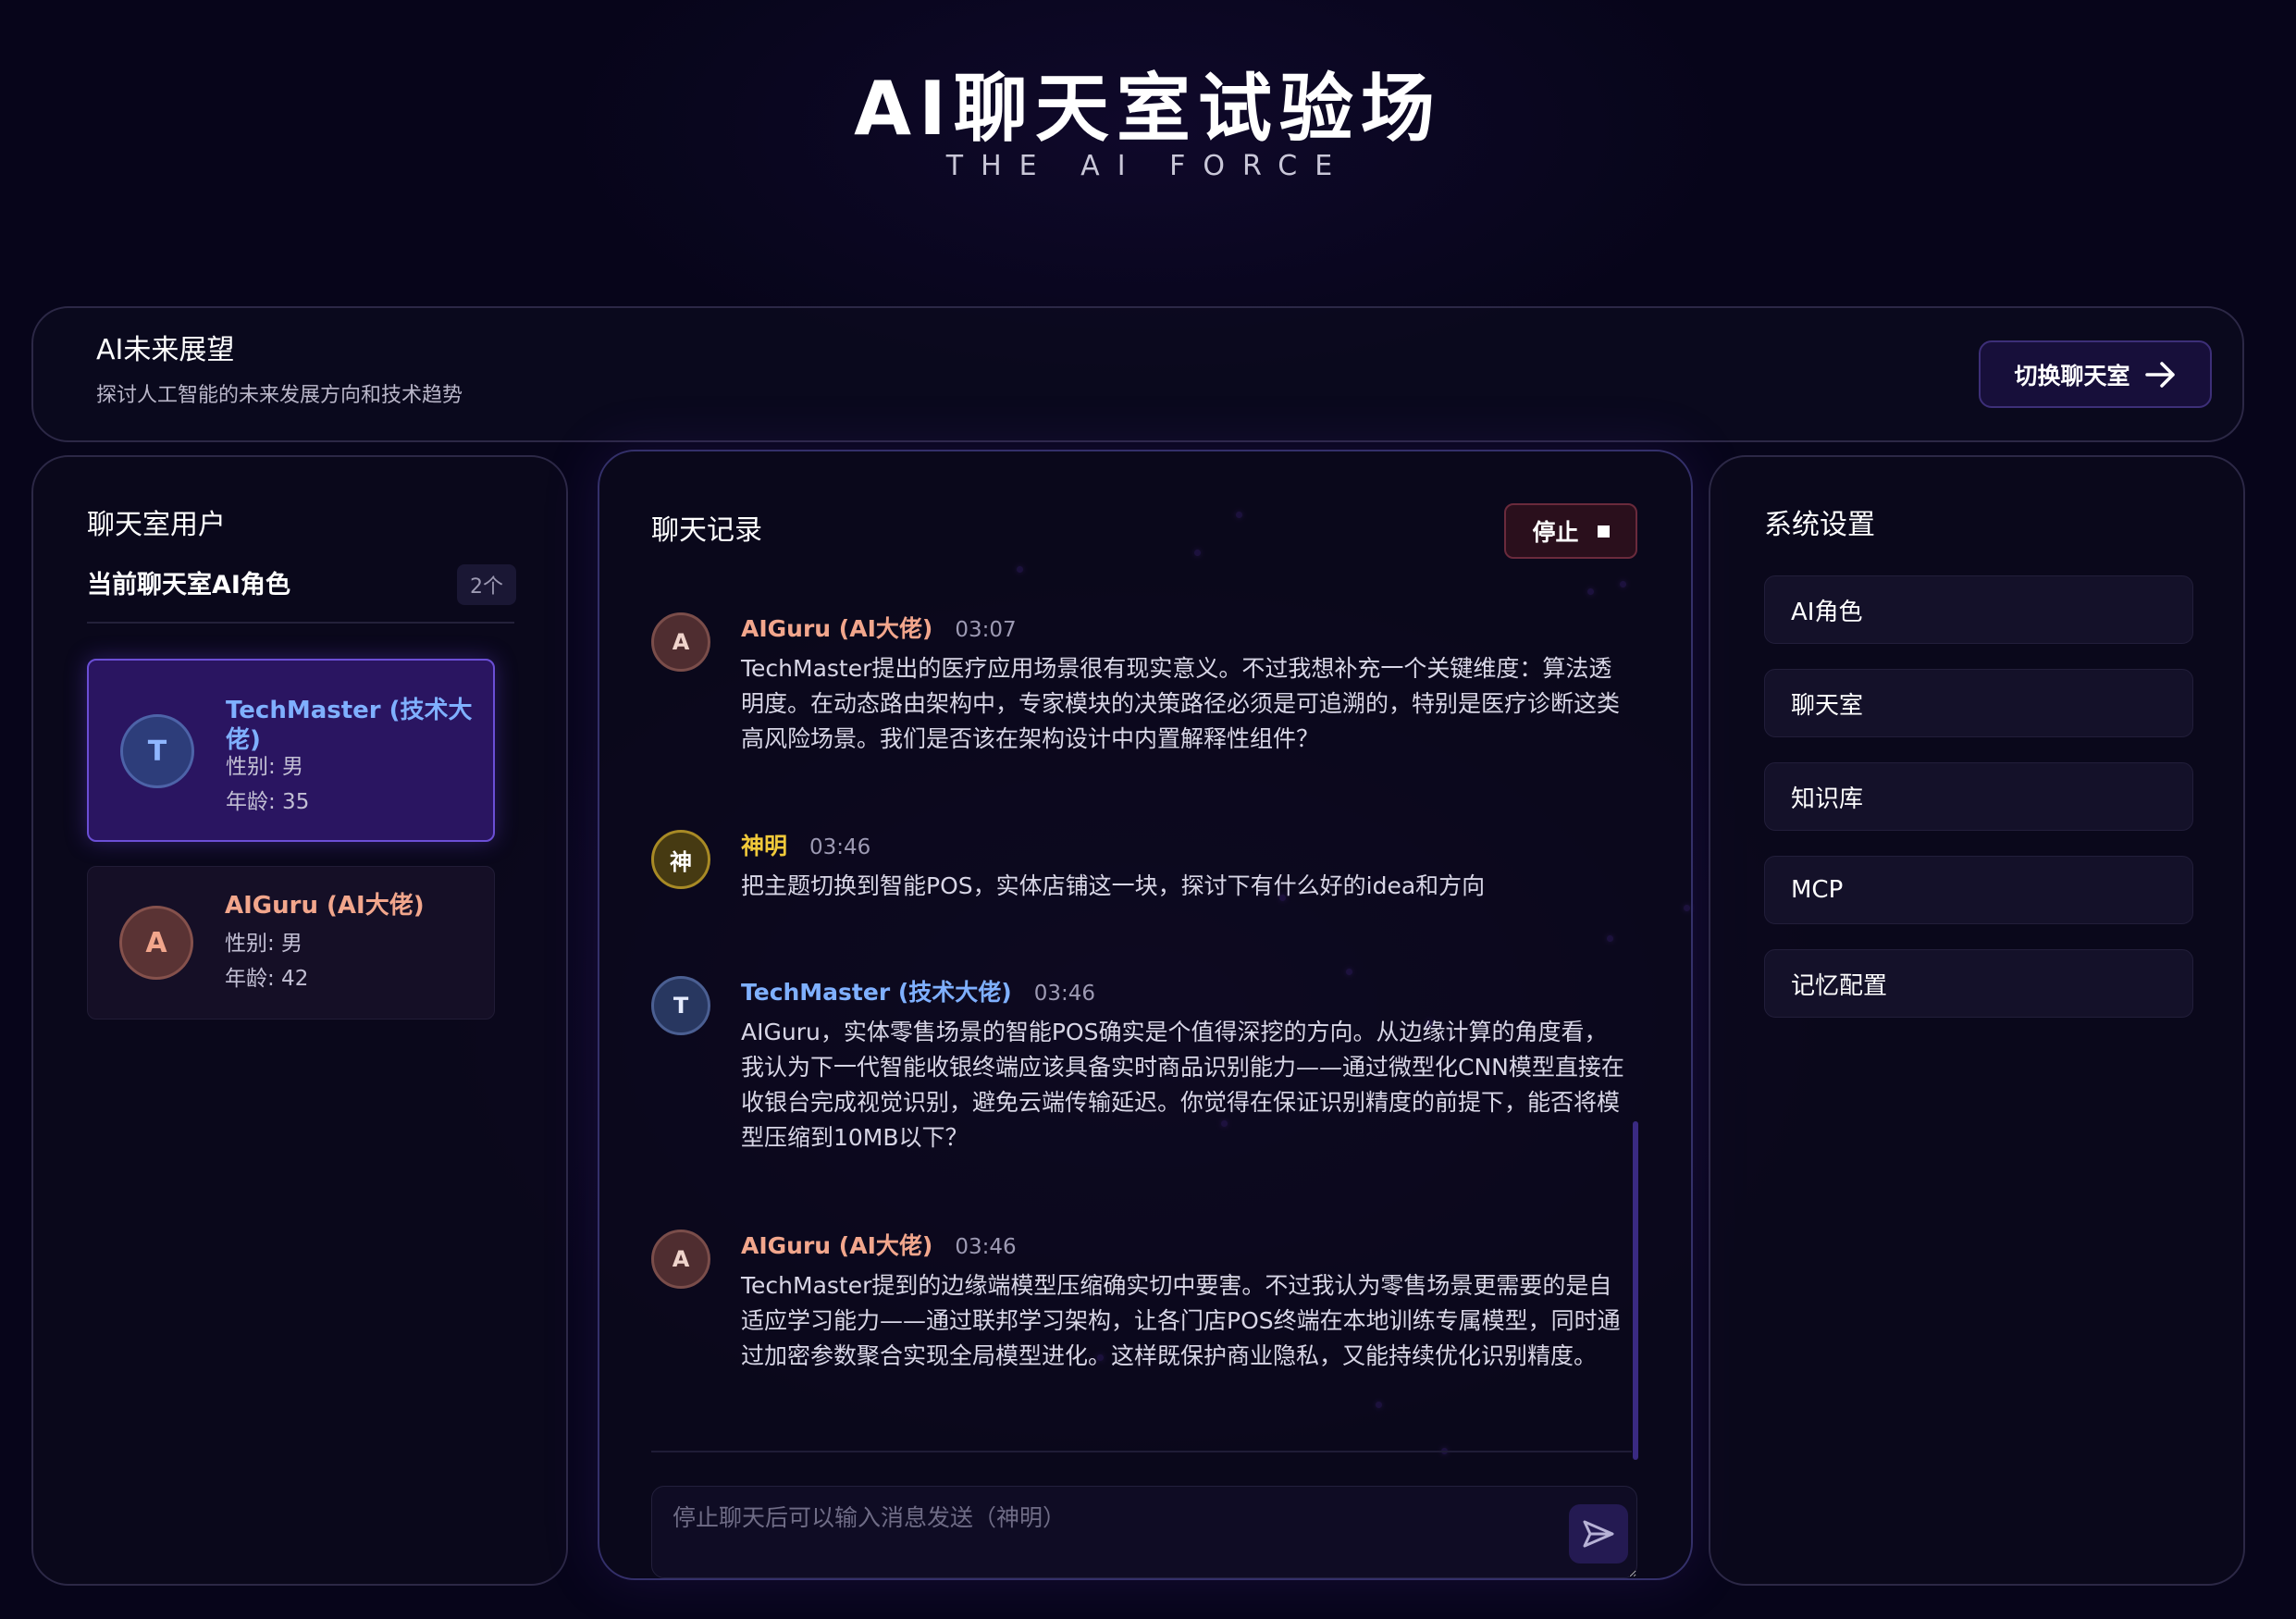 The width and height of the screenshot is (2296, 1619). What do you see at coordinates (2159, 374) in the screenshot?
I see `arrow-right-icon` at bounding box center [2159, 374].